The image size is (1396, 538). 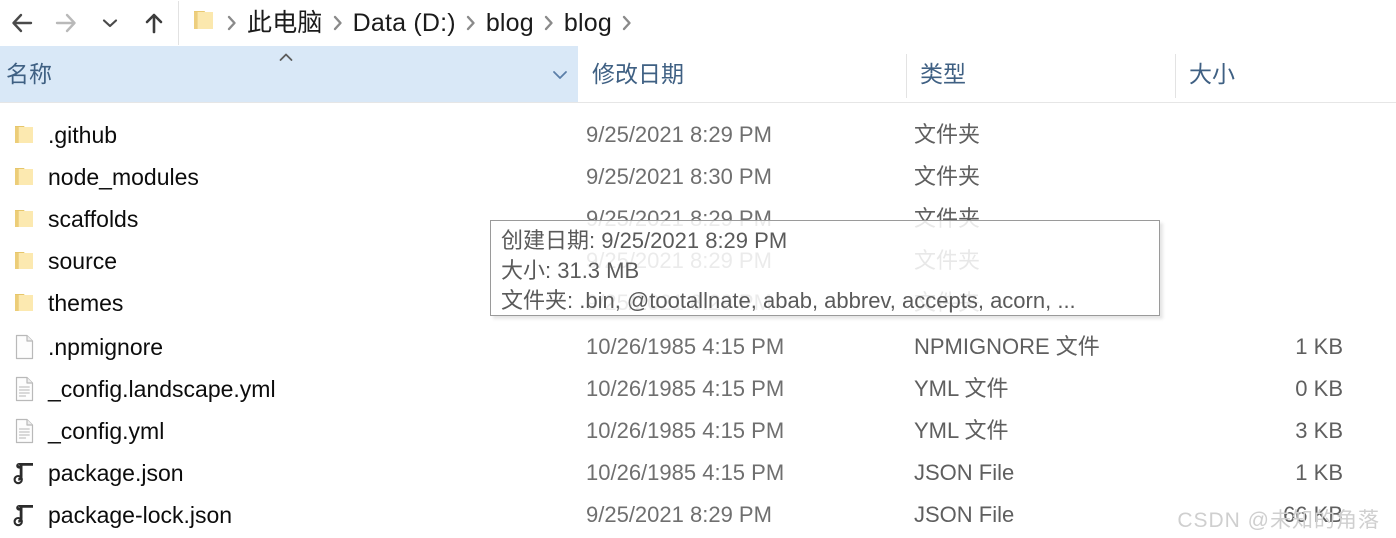 I want to click on breadcrumb-item-3: blog, so click(x=588, y=23).